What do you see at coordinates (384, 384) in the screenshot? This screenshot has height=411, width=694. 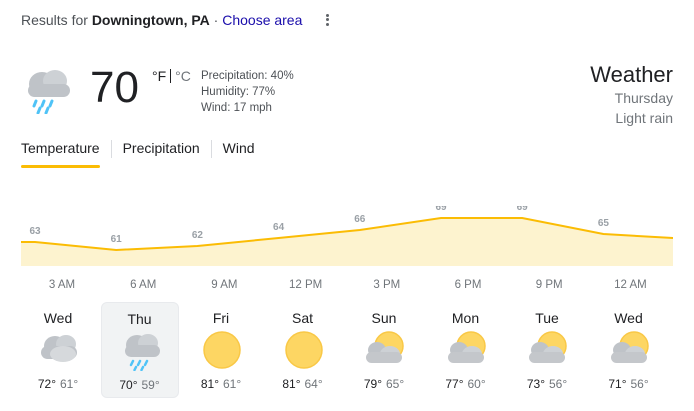 I see `day-temps: 79° 65°` at bounding box center [384, 384].